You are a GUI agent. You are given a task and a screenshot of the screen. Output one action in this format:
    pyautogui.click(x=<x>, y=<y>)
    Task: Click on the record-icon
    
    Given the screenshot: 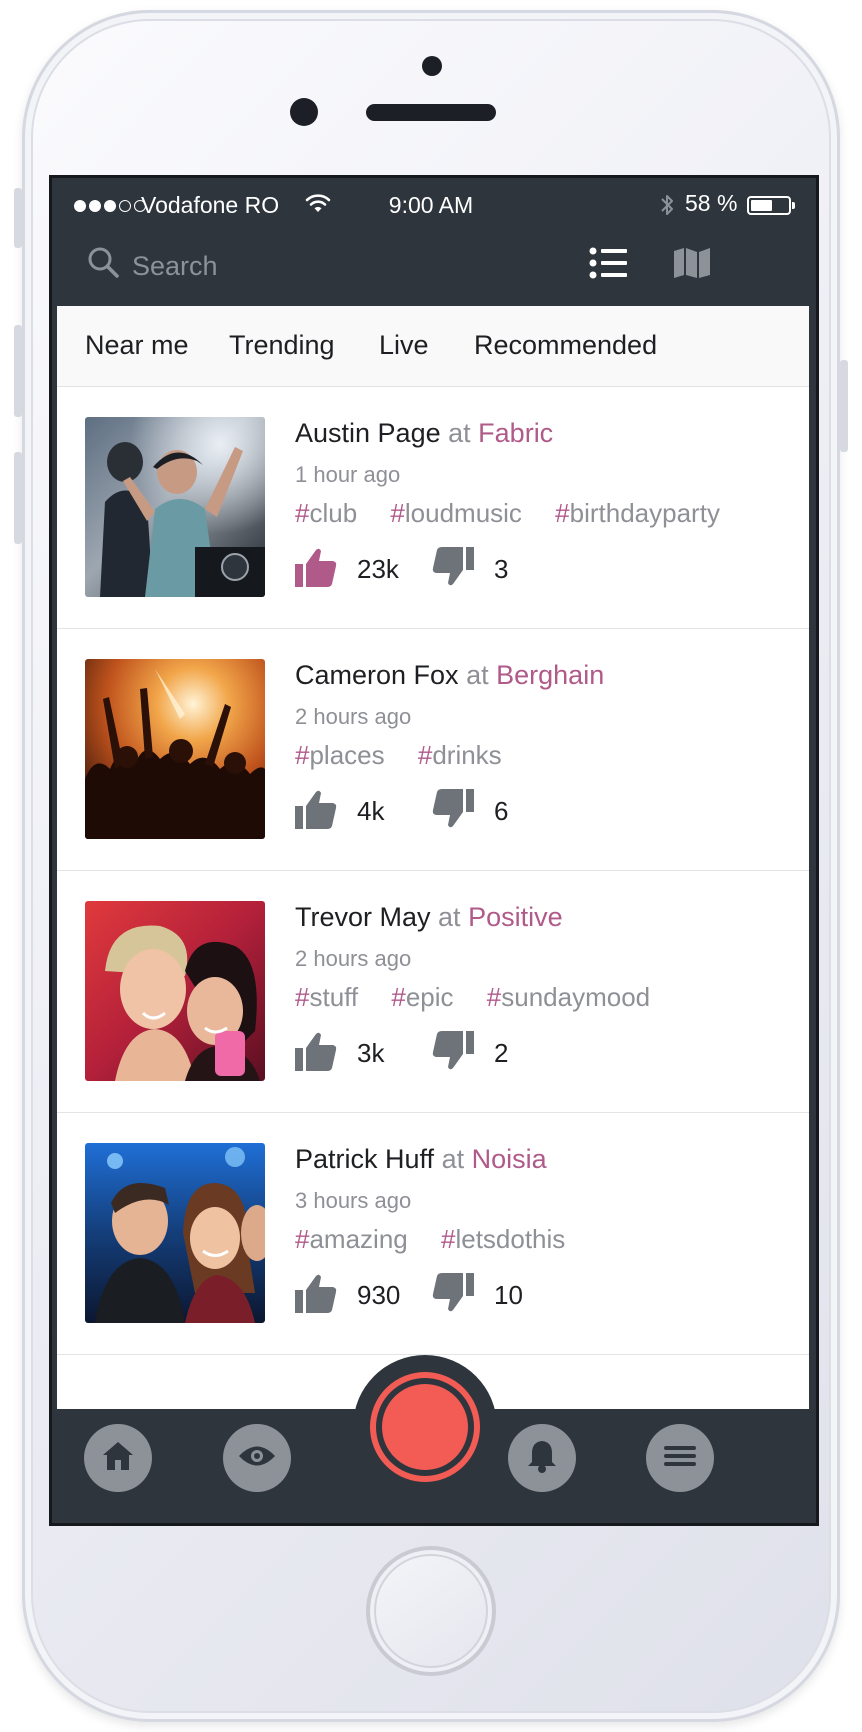 What is the action you would take?
    pyautogui.click(x=425, y=1427)
    